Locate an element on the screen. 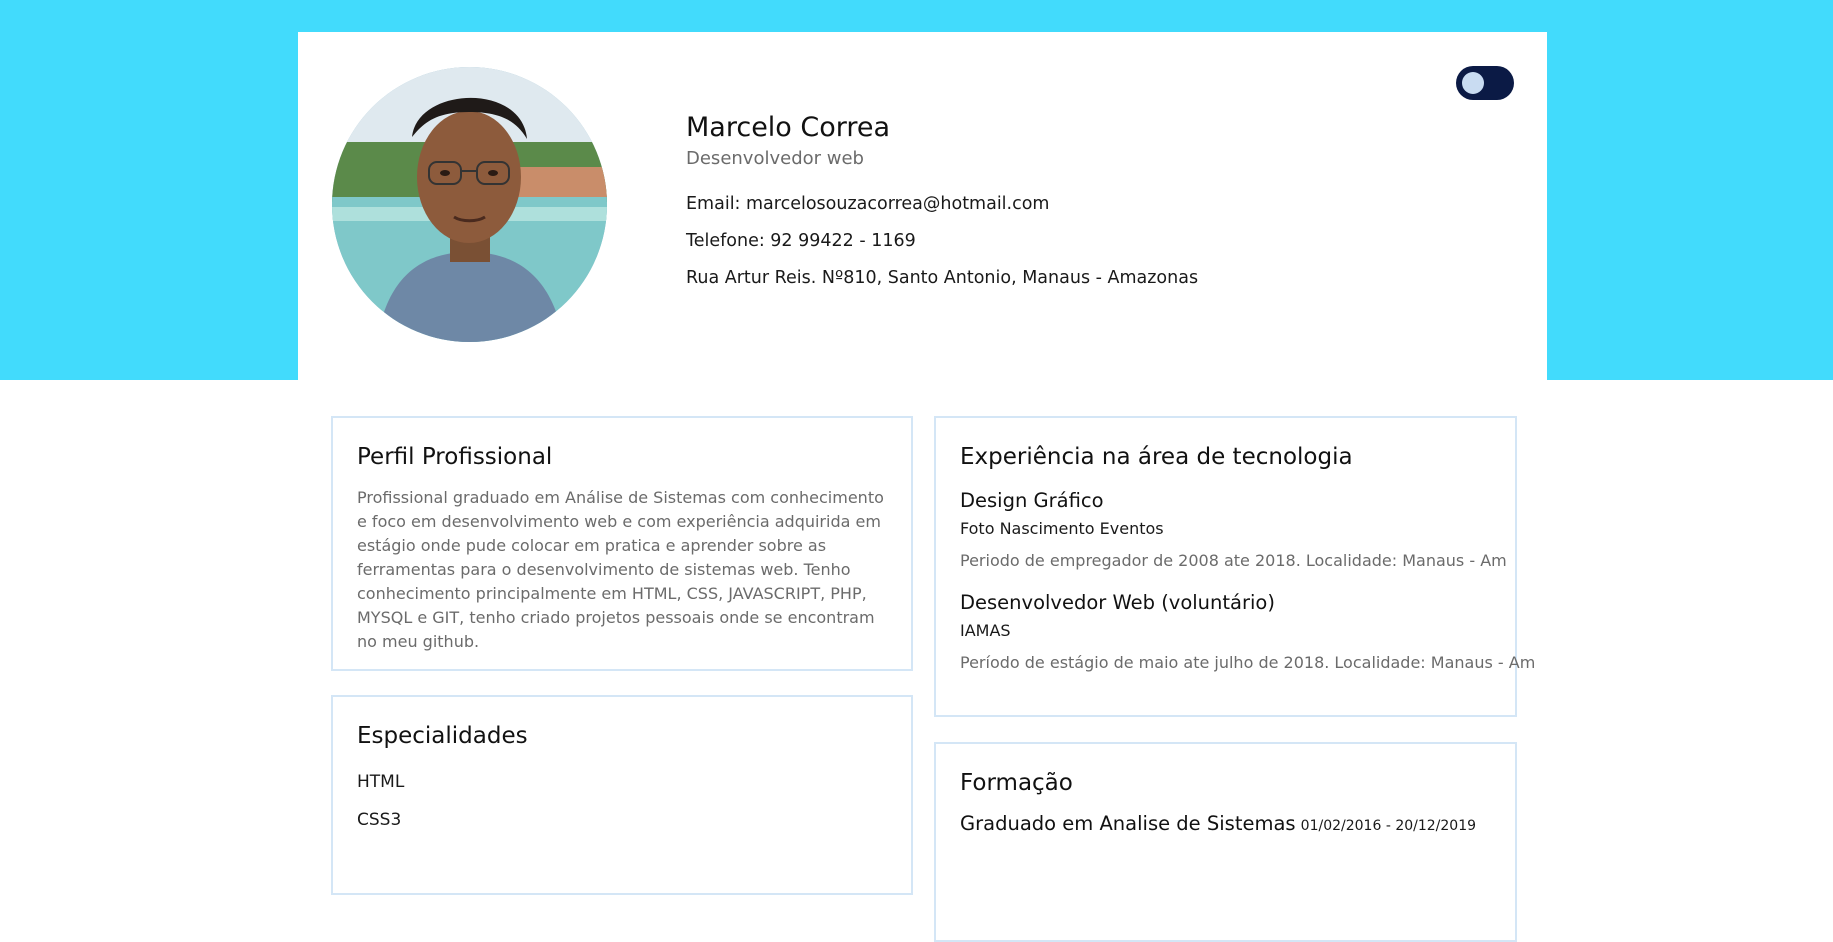 The width and height of the screenshot is (1833, 942). education-title: Formação is located at coordinates (1016, 783).